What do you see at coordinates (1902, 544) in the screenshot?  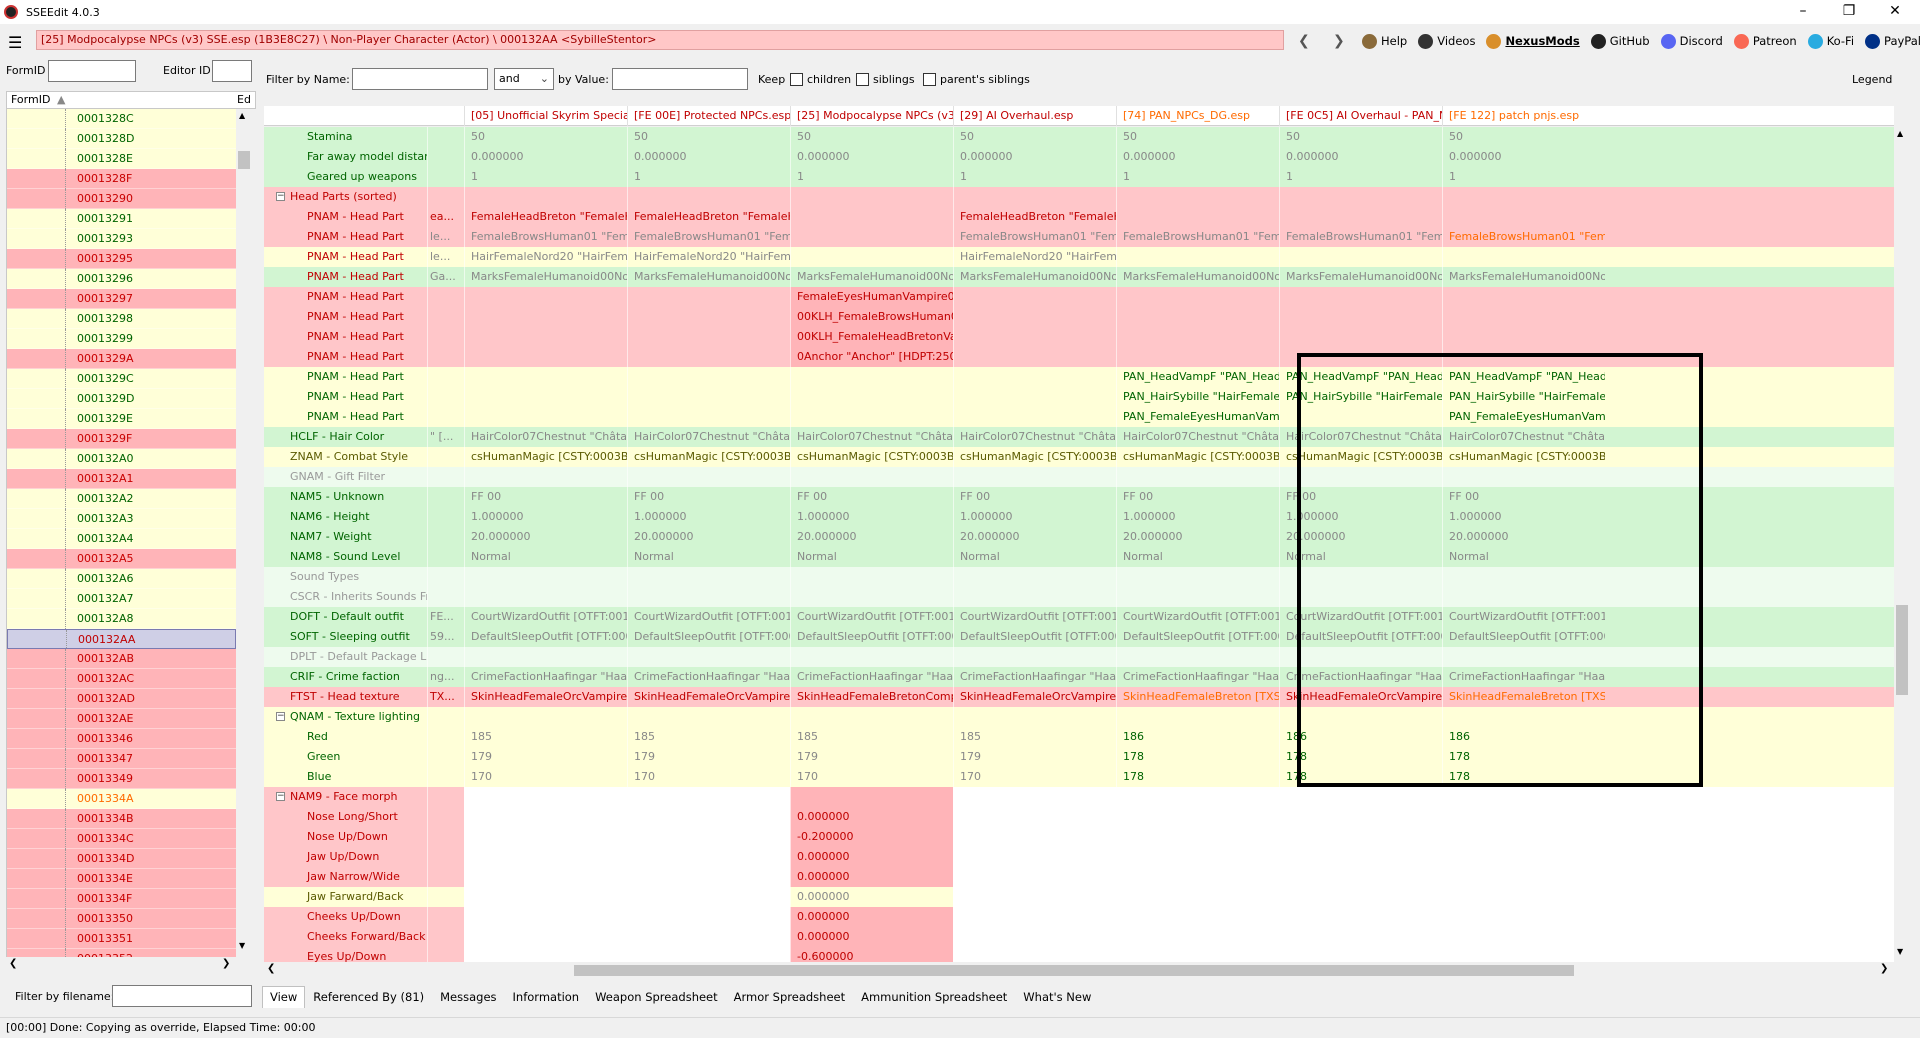 I see `grid-vertical-scrollbar: ▲ ▼` at bounding box center [1902, 544].